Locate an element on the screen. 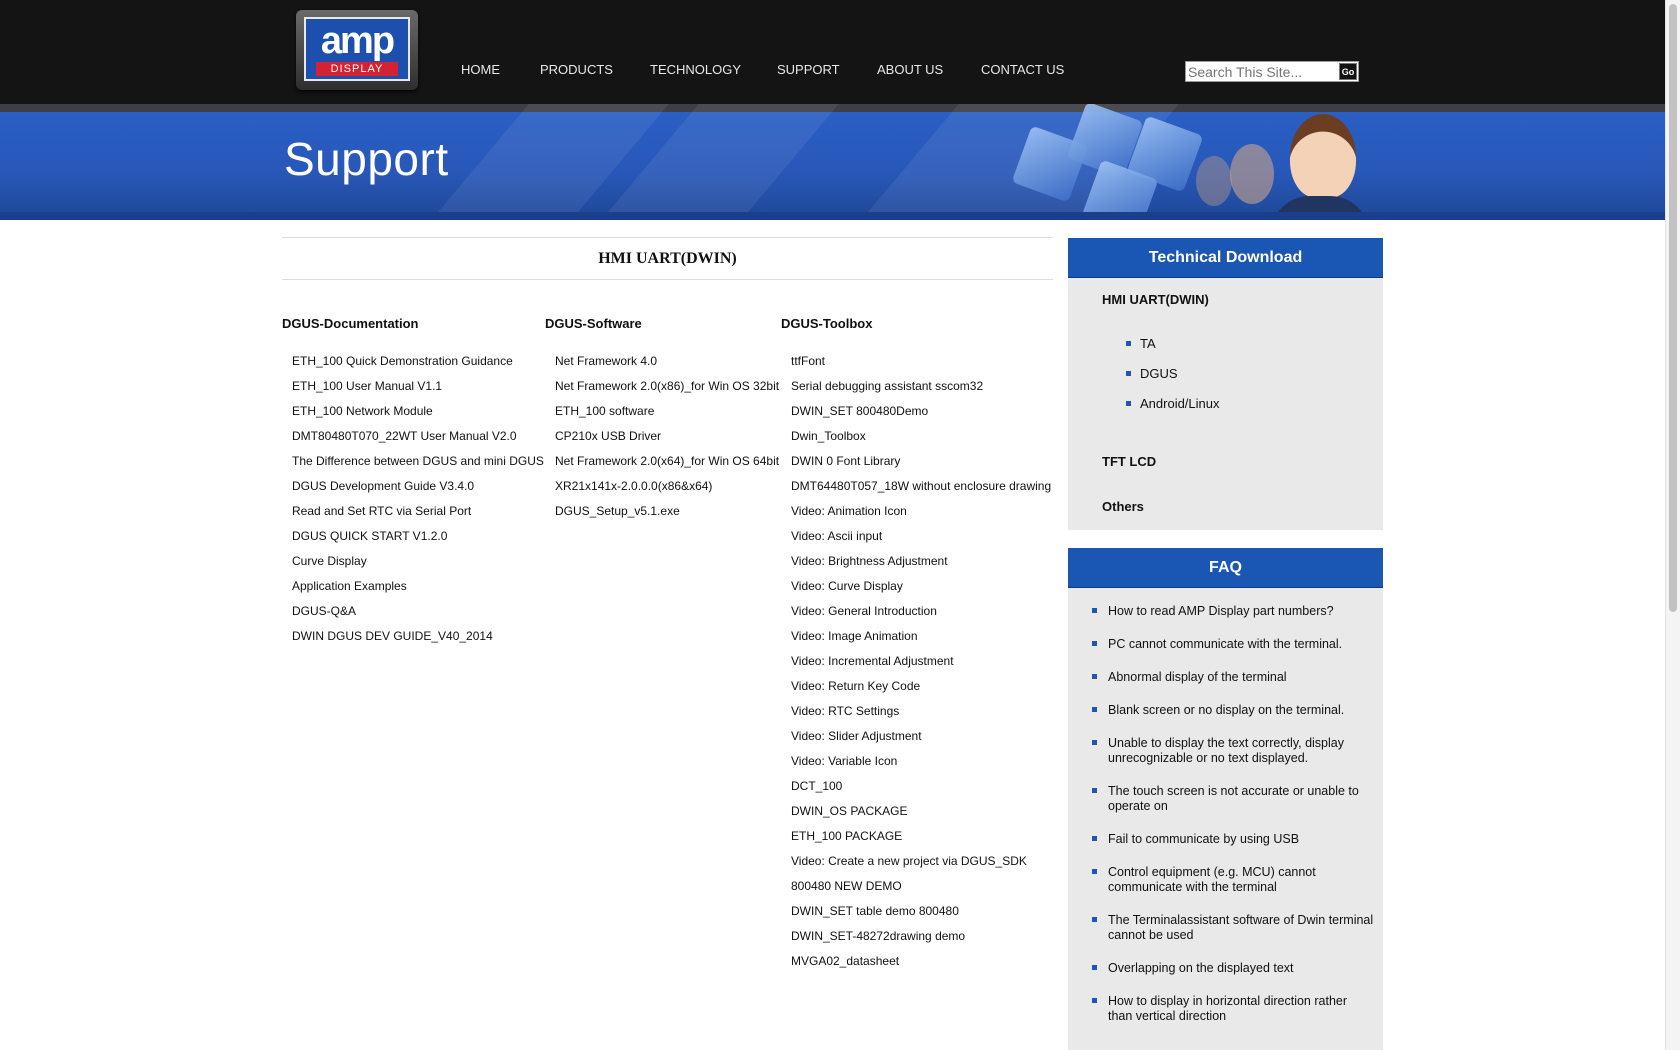 Image resolution: width=1680 pixels, height=1050 pixels. list-item: Video: Curve Display is located at coordinates (921, 591).